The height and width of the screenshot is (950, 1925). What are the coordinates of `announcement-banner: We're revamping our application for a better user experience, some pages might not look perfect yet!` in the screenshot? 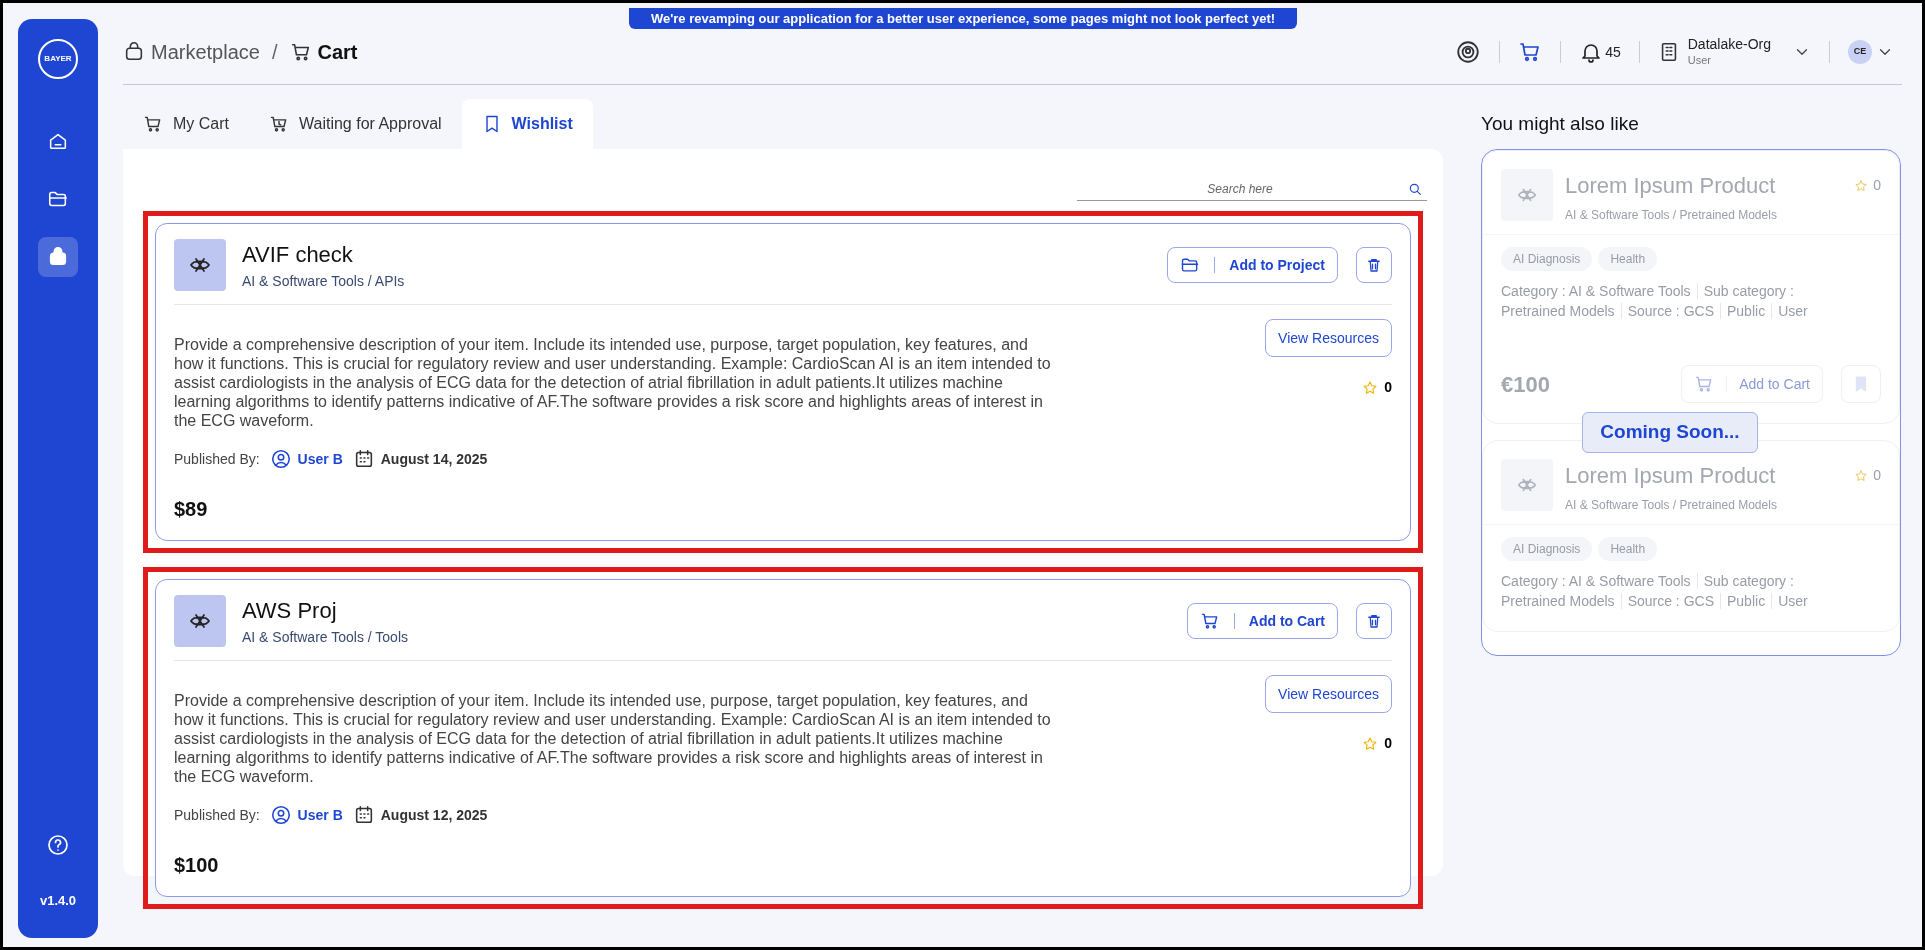 It's located at (963, 18).